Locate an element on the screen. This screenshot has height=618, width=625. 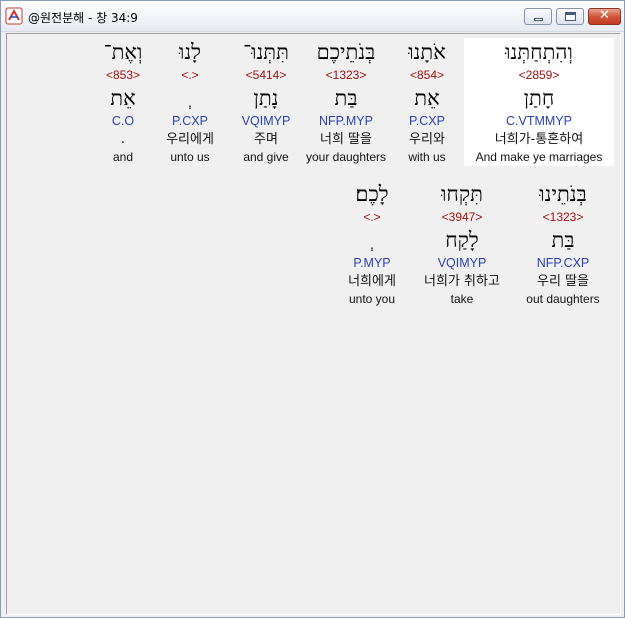
parsing-code: NFP.MYP is located at coordinates (346, 121).